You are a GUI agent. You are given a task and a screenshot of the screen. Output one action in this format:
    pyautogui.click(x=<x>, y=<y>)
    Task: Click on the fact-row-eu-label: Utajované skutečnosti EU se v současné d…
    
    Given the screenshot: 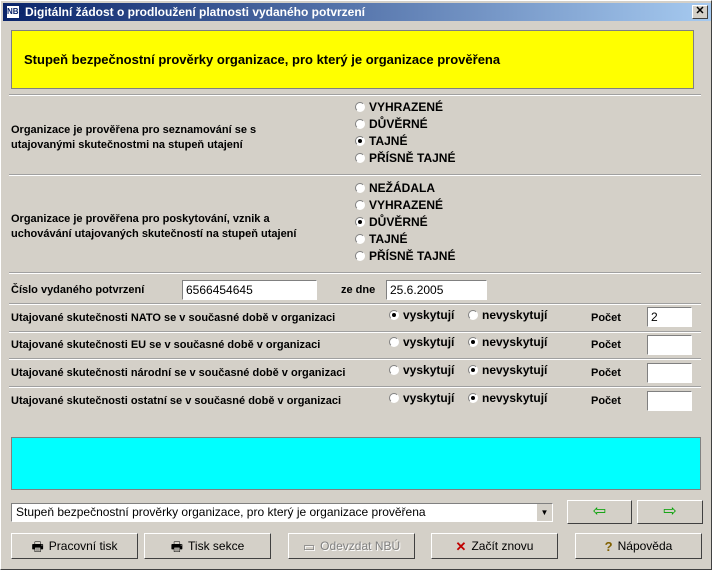 What is the action you would take?
    pyautogui.click(x=166, y=345)
    